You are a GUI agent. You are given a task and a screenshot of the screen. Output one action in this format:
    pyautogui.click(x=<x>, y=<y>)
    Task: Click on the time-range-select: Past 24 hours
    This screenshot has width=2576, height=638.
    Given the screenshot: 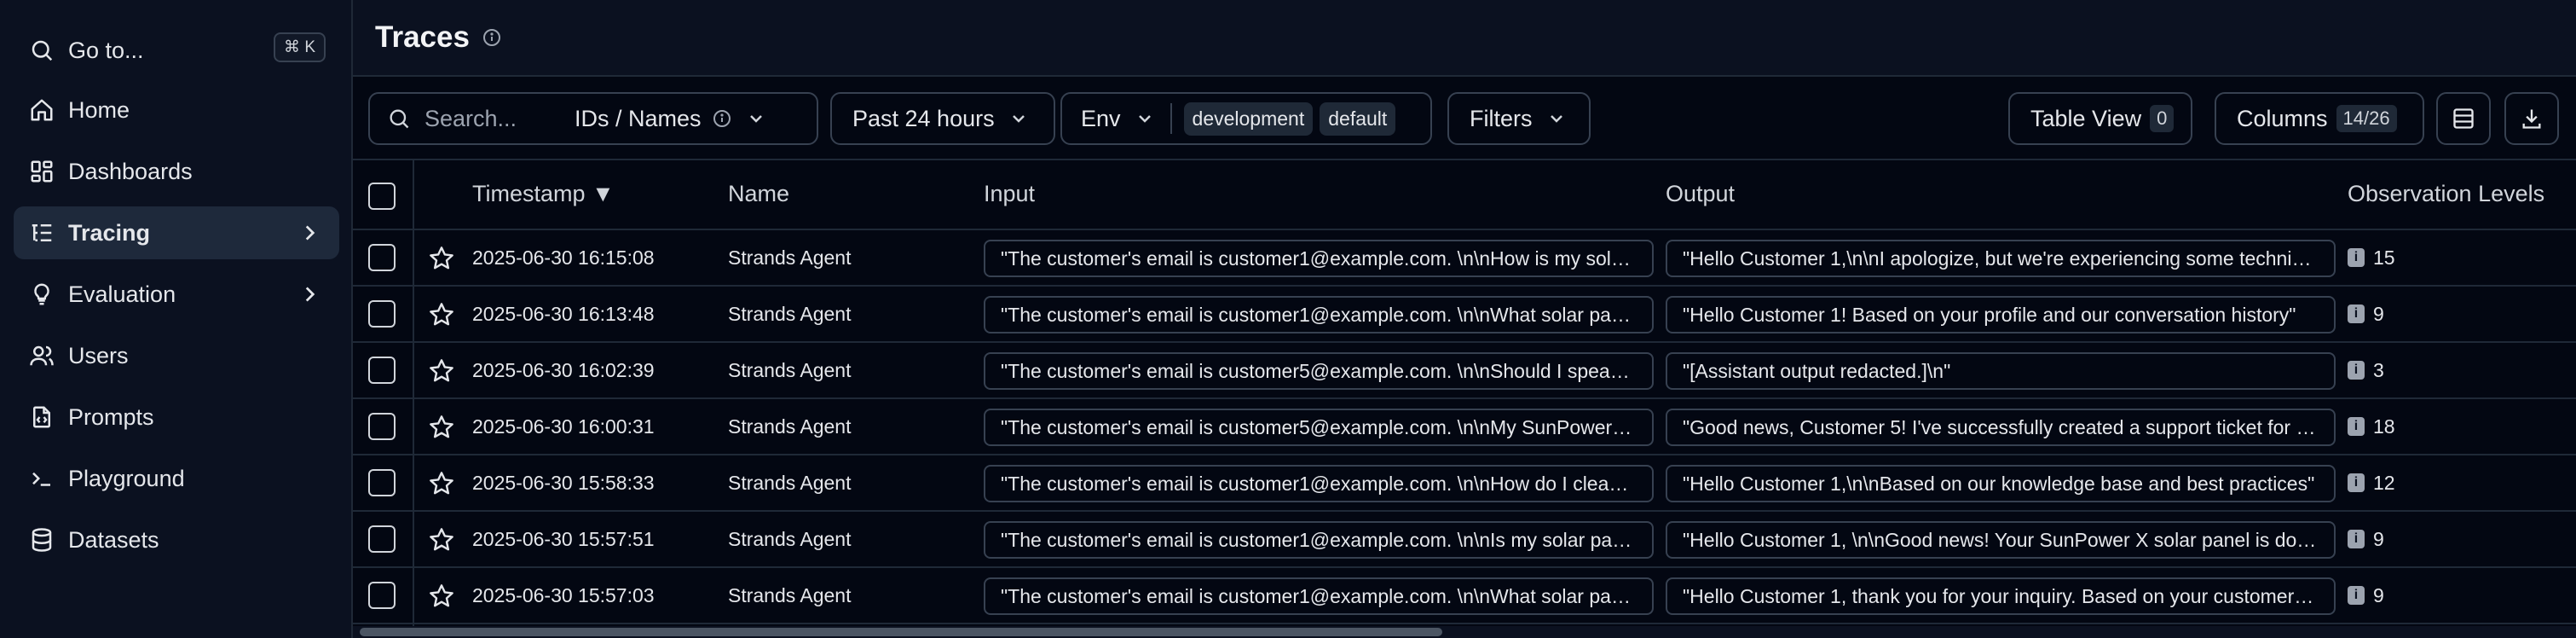 What is the action you would take?
    pyautogui.click(x=942, y=118)
    